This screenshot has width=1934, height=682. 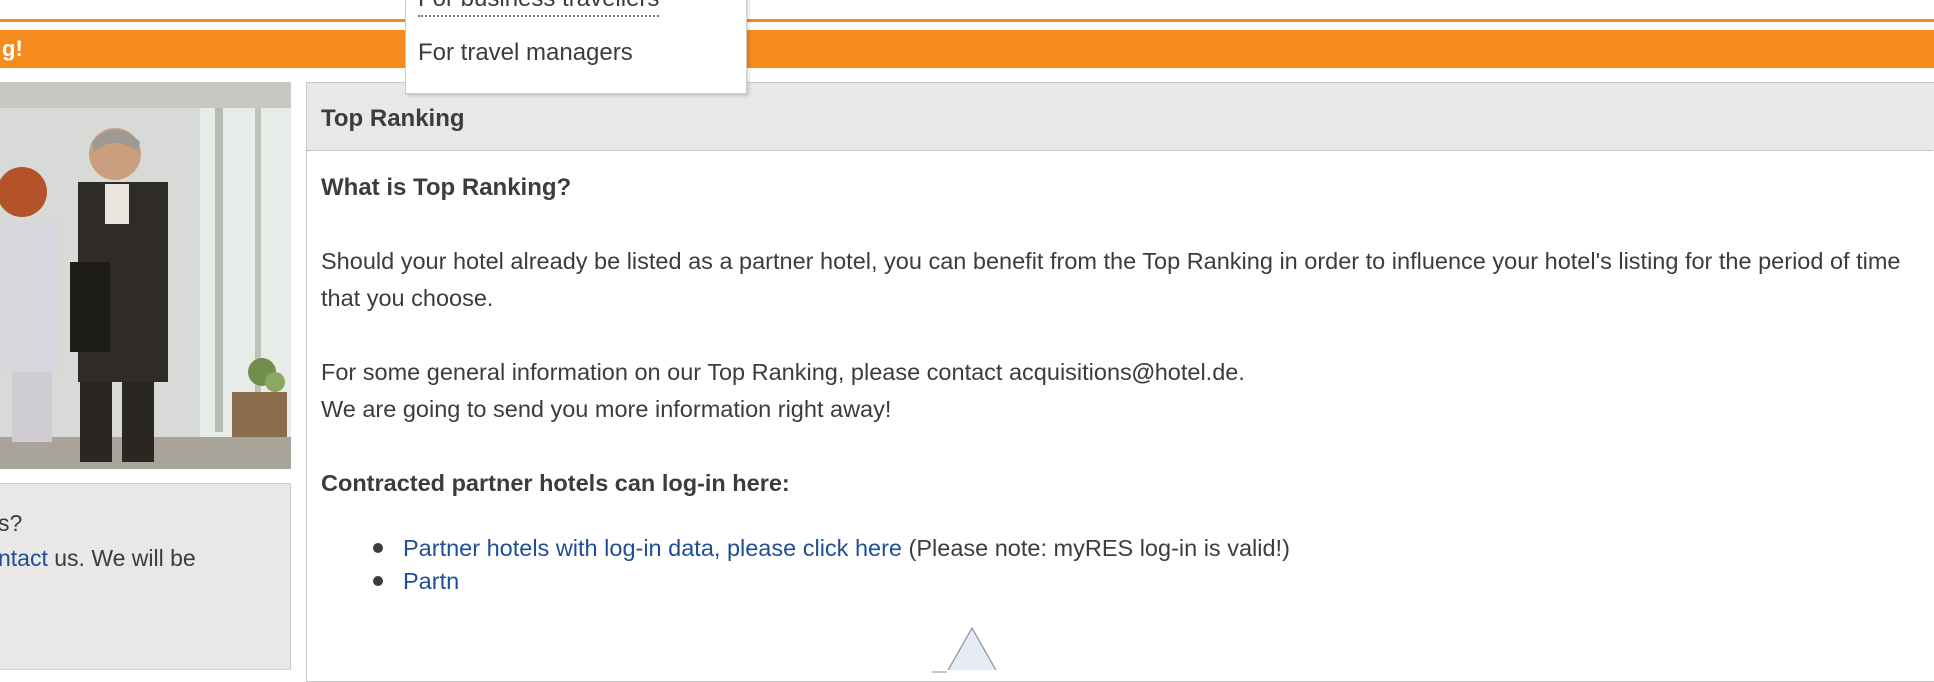 I want to click on sidebar-question-text: s?, so click(x=11, y=523).